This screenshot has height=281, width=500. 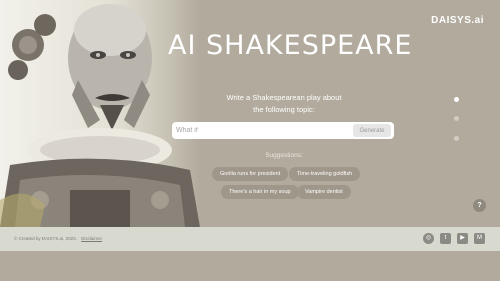 What do you see at coordinates (290, 45) in the screenshot?
I see `page-title: AI SHAKESPEARE` at bounding box center [290, 45].